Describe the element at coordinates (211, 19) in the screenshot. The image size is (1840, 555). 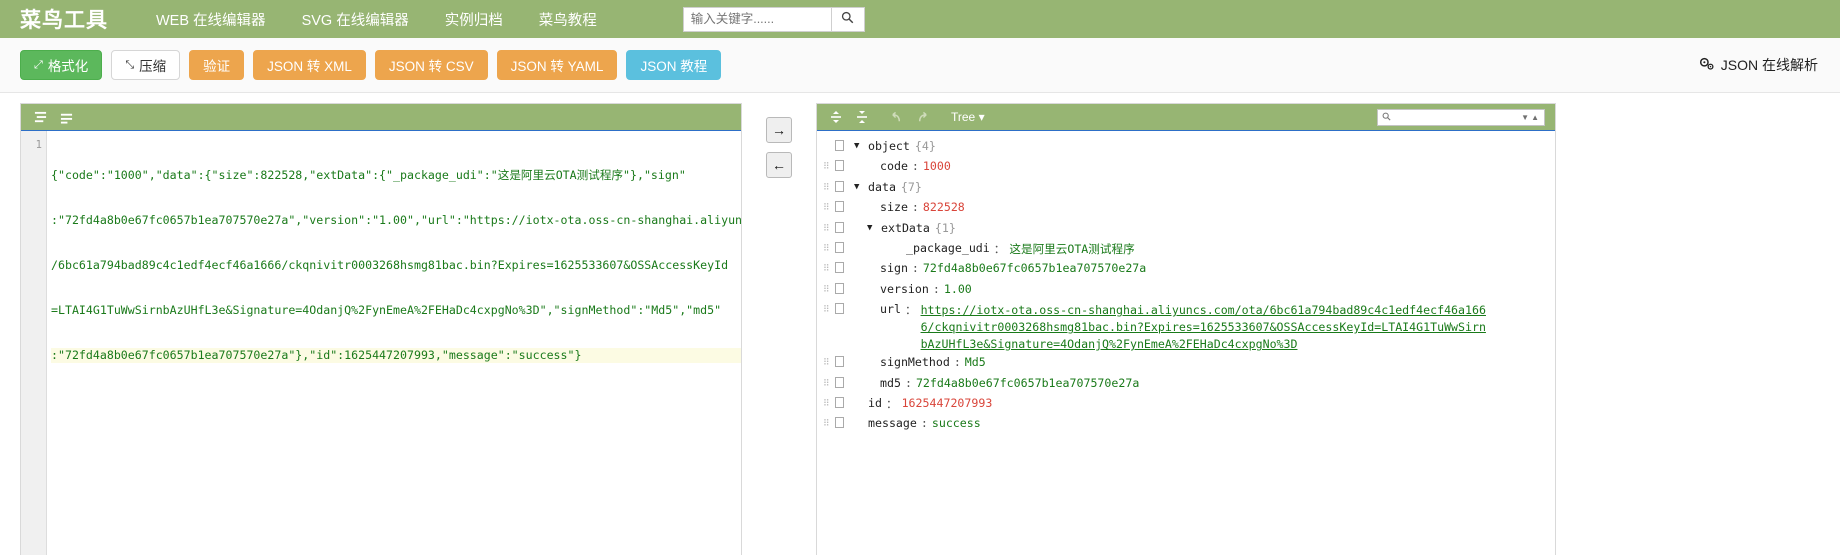
I see `nav-link-web-editor: WEB 在线编辑器` at that location.